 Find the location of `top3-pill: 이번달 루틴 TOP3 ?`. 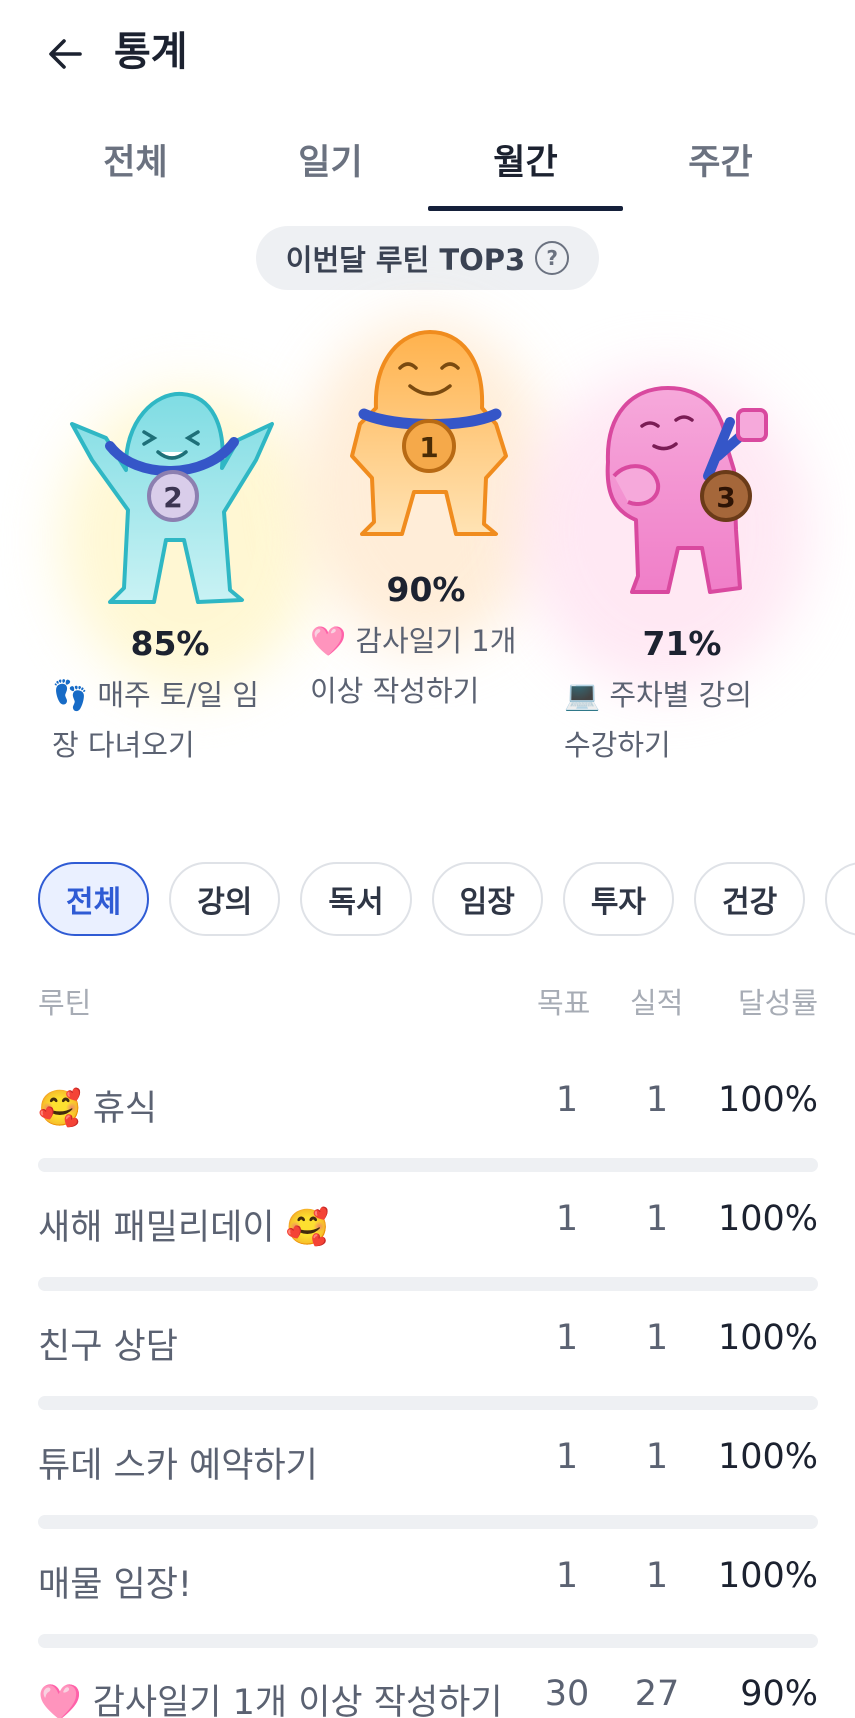

top3-pill: 이번달 루틴 TOP3 ? is located at coordinates (427, 258).